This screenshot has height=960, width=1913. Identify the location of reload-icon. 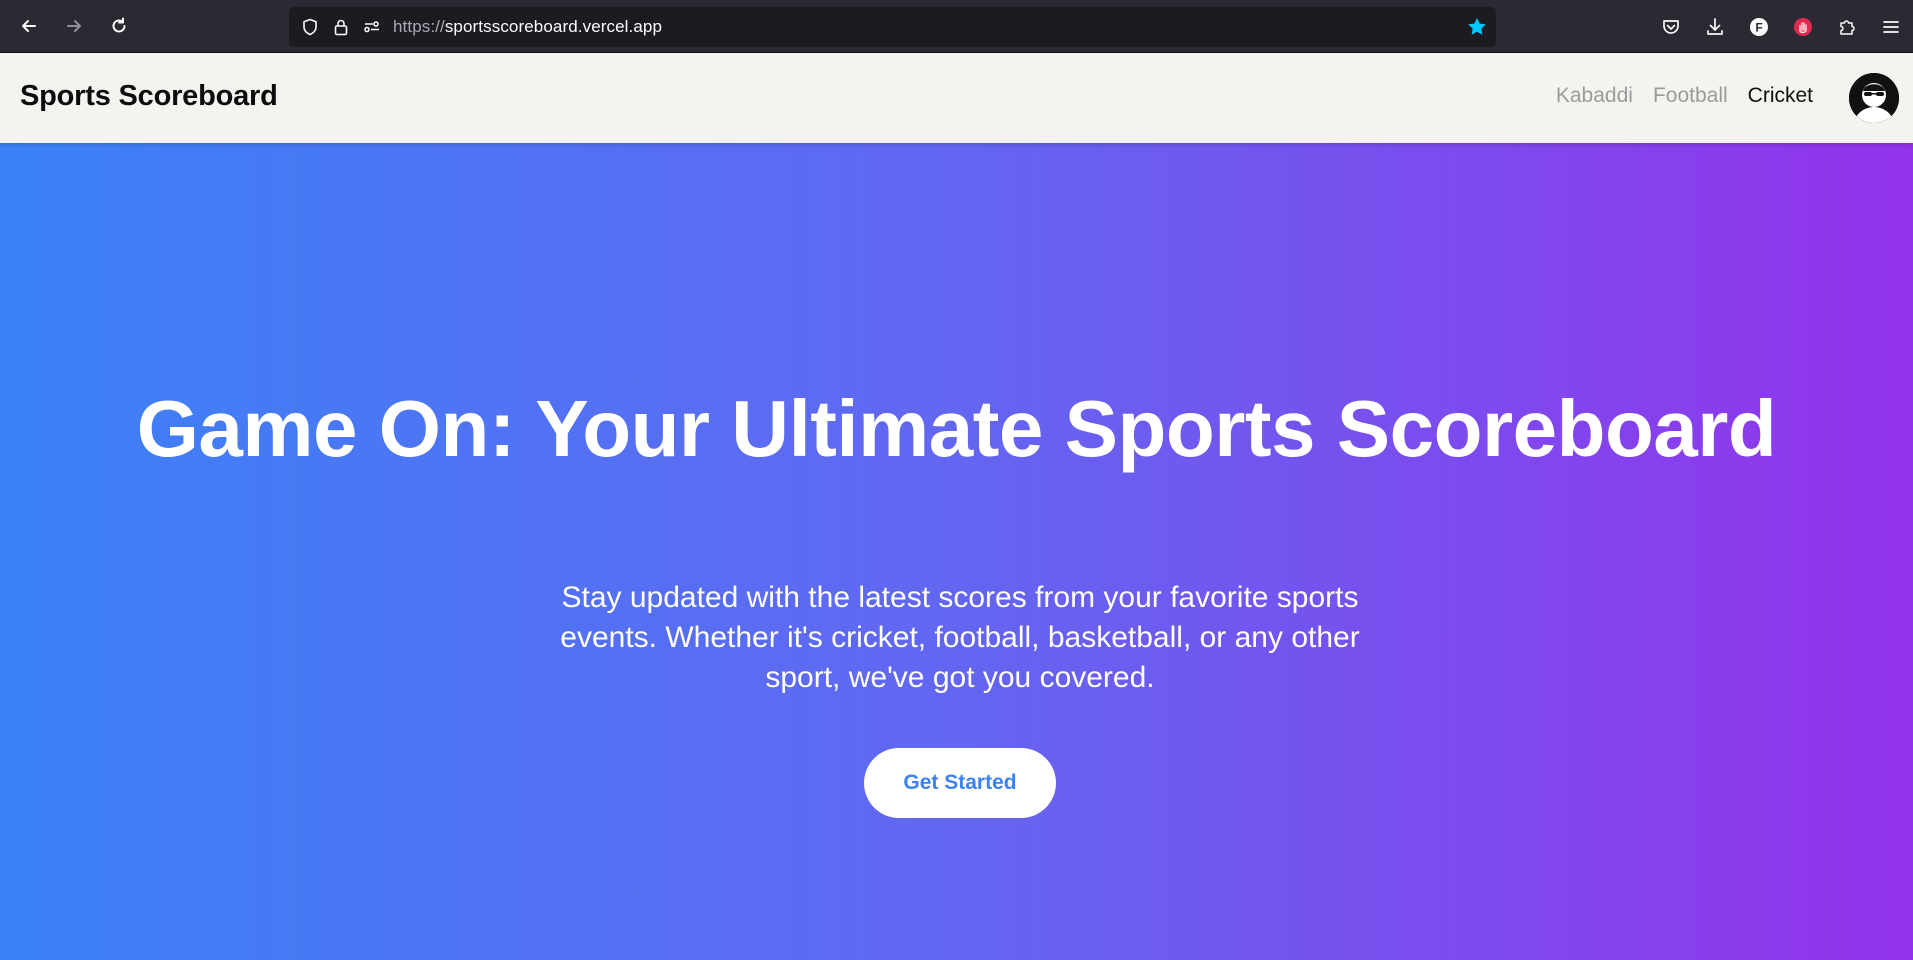
(119, 25).